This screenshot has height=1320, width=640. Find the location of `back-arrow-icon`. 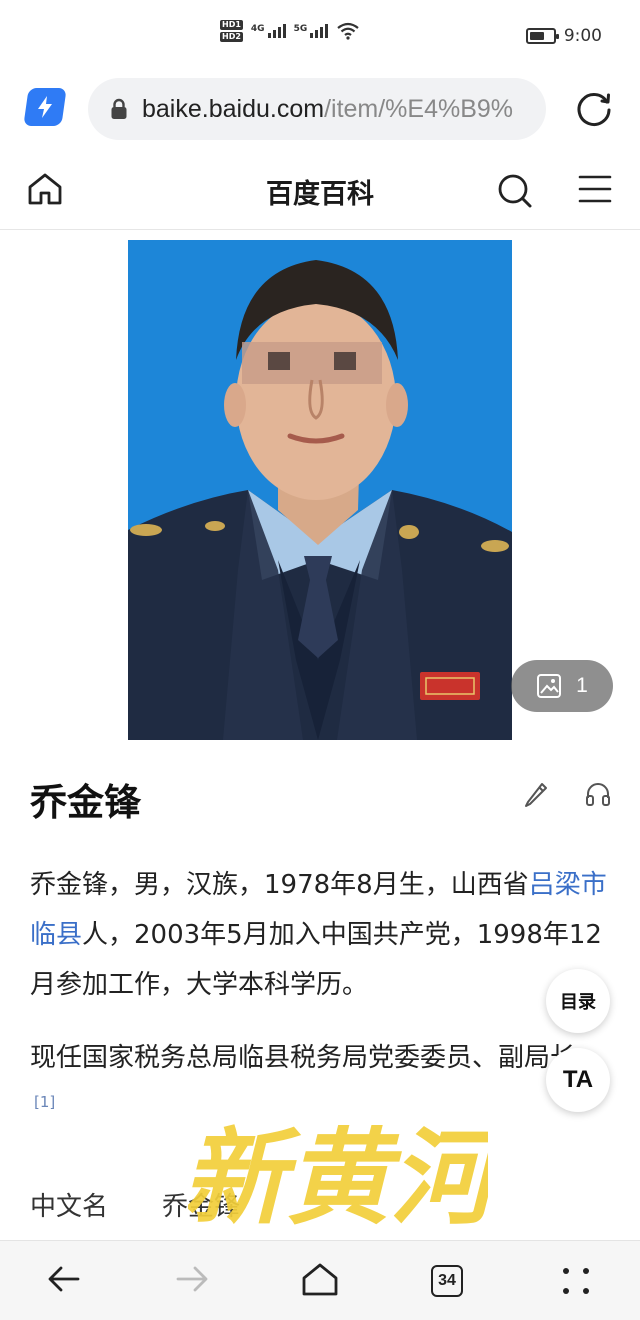

back-arrow-icon is located at coordinates (64, 1279).